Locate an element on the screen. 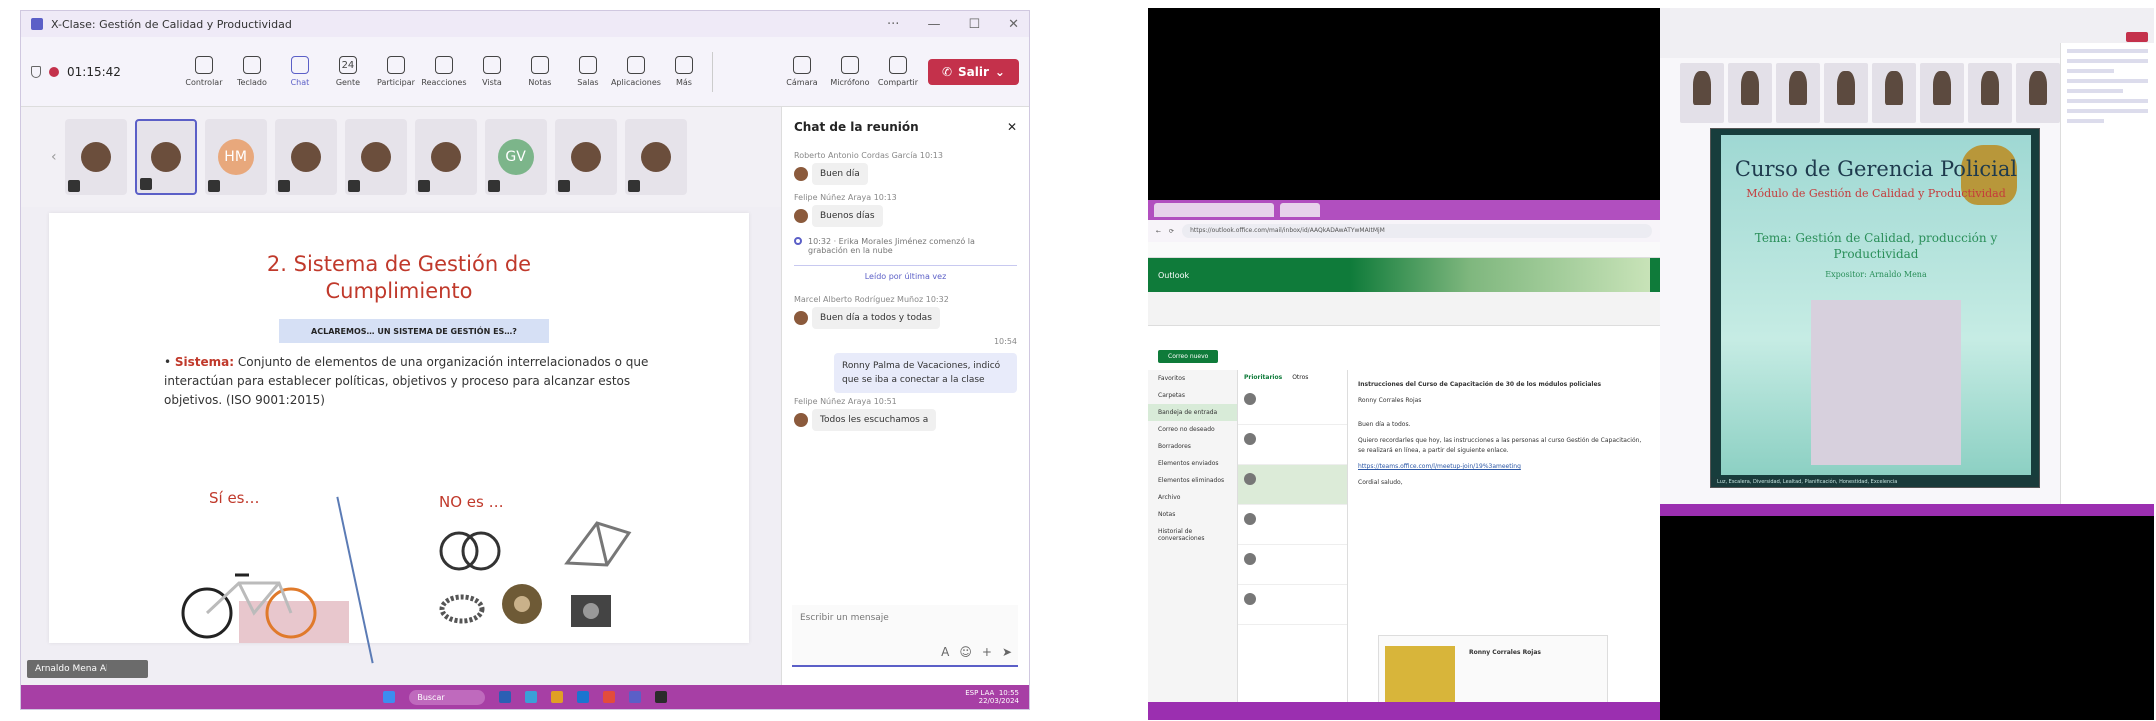  tool-people: 24 Gente is located at coordinates (348, 71).